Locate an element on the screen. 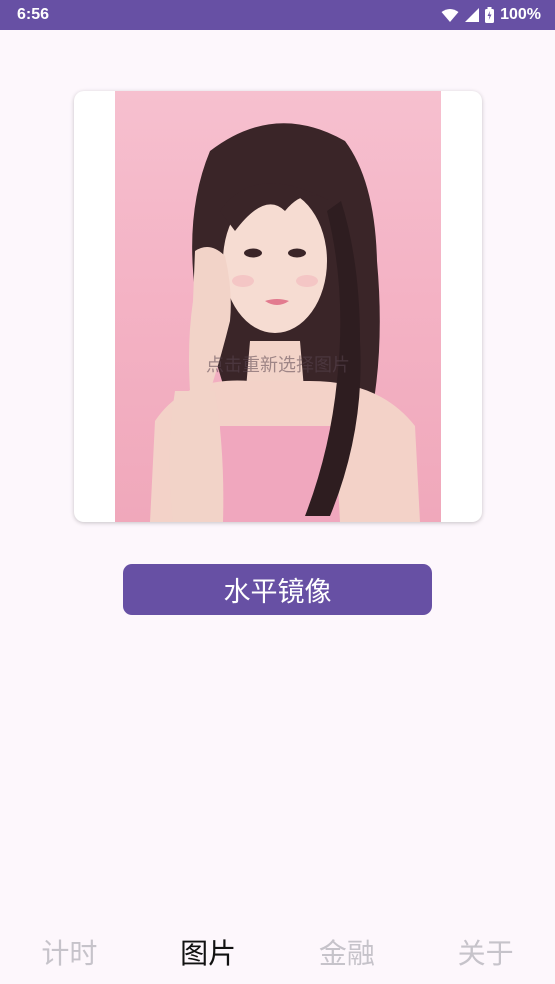  status-icons: 100% is located at coordinates (491, 15).